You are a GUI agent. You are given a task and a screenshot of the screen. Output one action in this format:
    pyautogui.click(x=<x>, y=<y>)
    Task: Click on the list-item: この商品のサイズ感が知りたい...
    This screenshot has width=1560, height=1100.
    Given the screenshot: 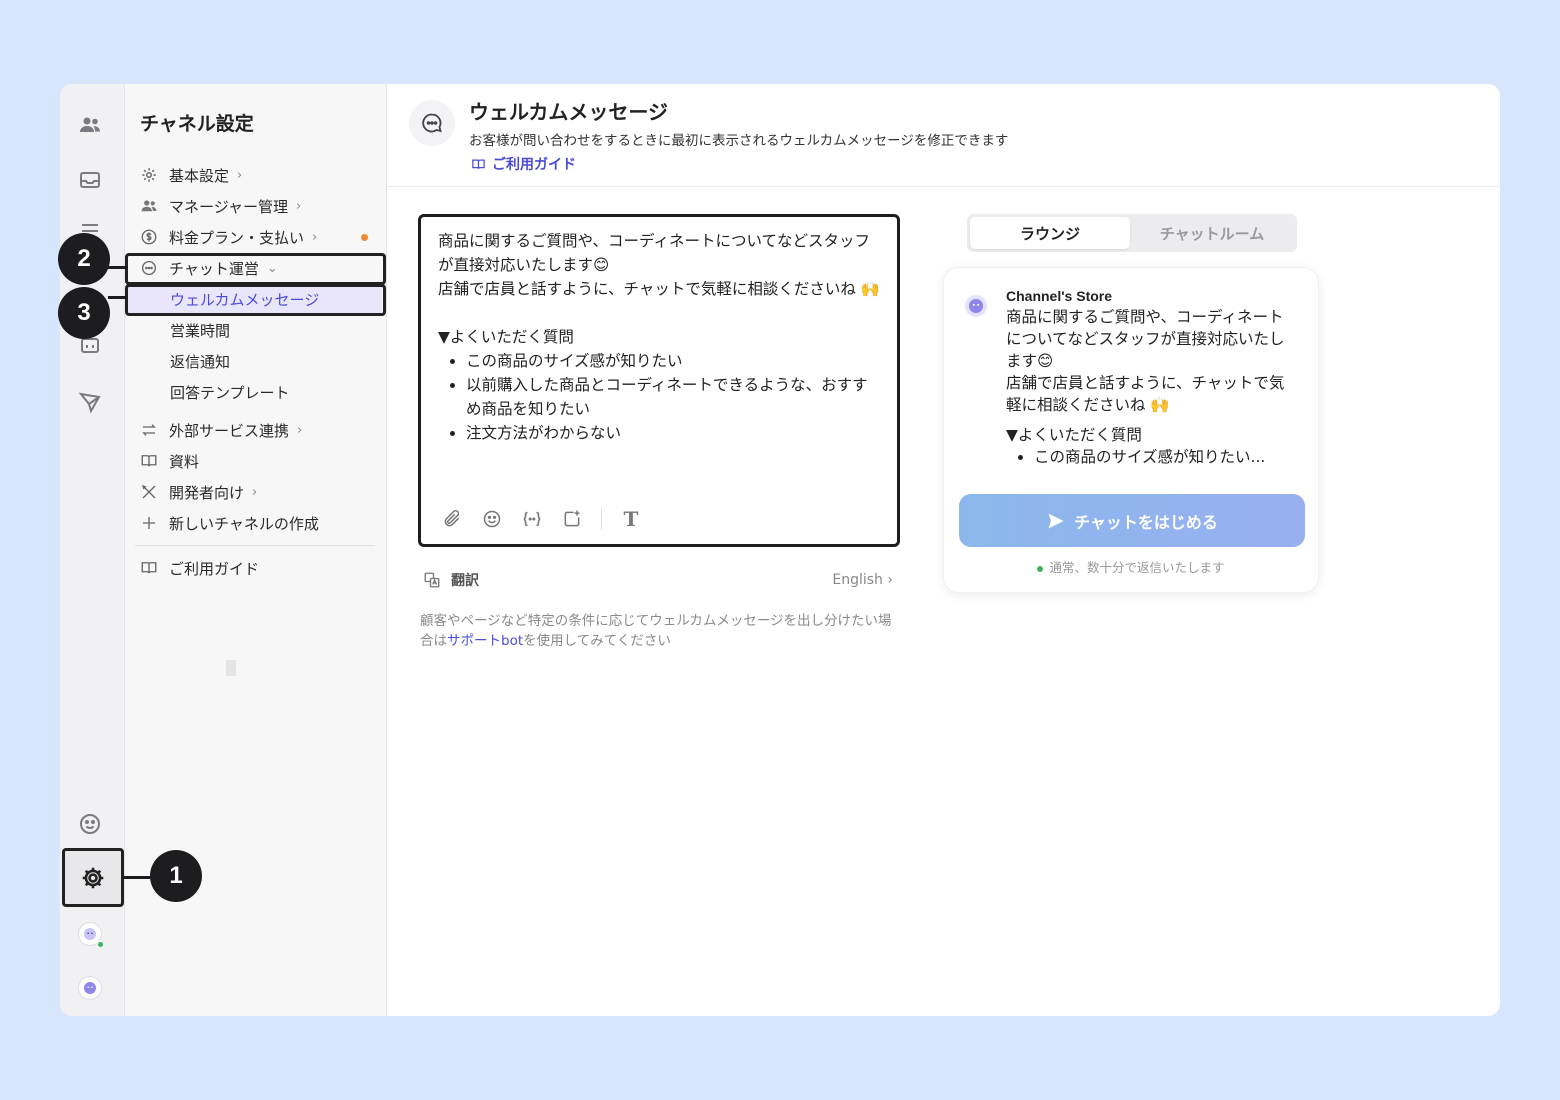 What is the action you would take?
    pyautogui.click(x=1160, y=457)
    